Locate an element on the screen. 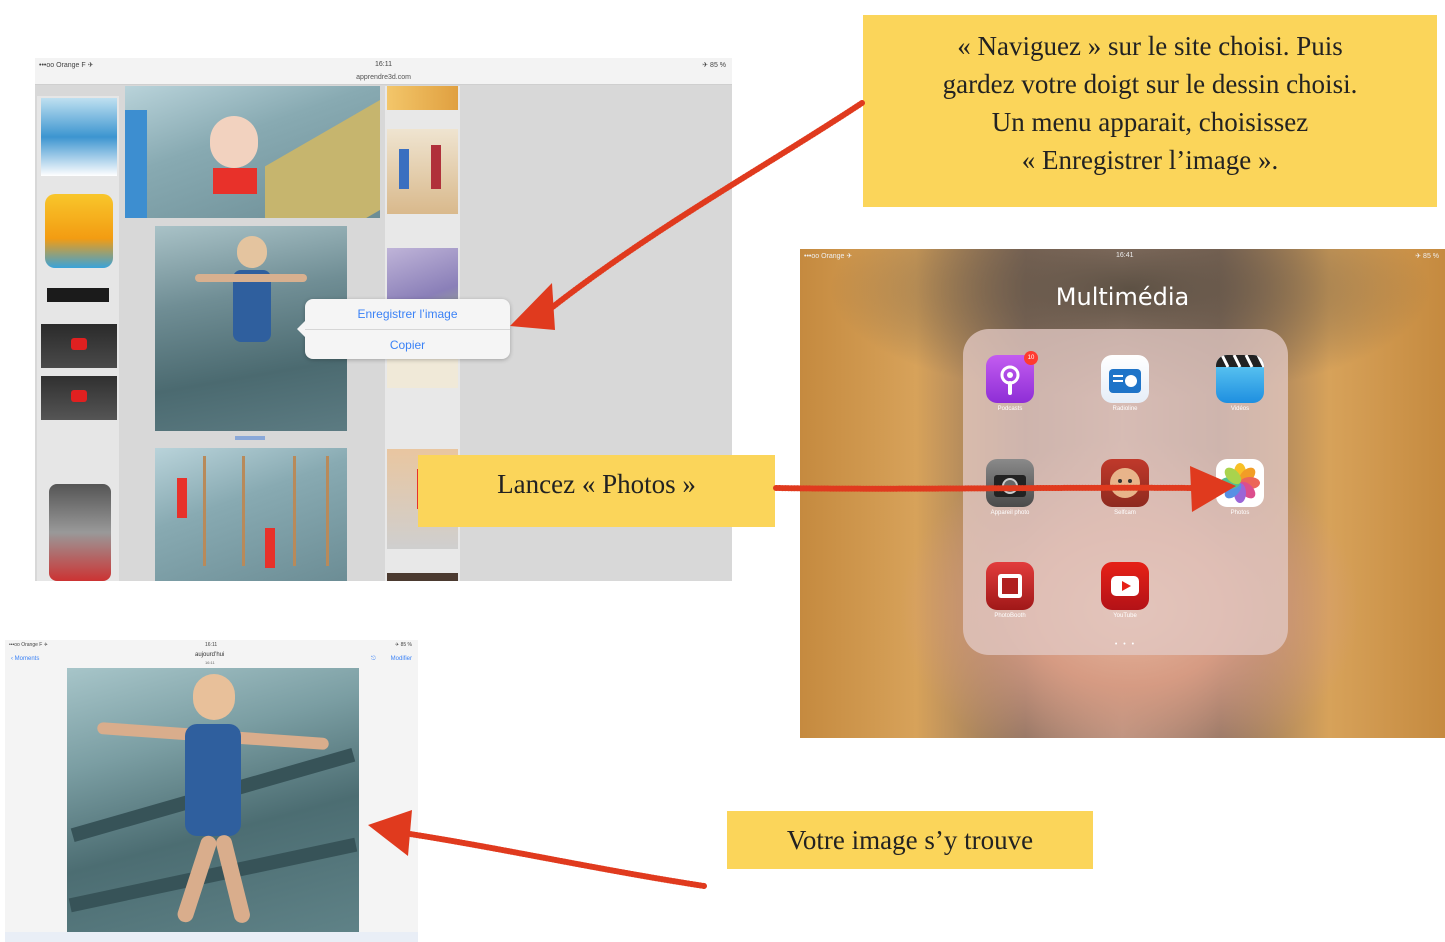  callout-text: Lancez « Photos » is located at coordinates (596, 484).